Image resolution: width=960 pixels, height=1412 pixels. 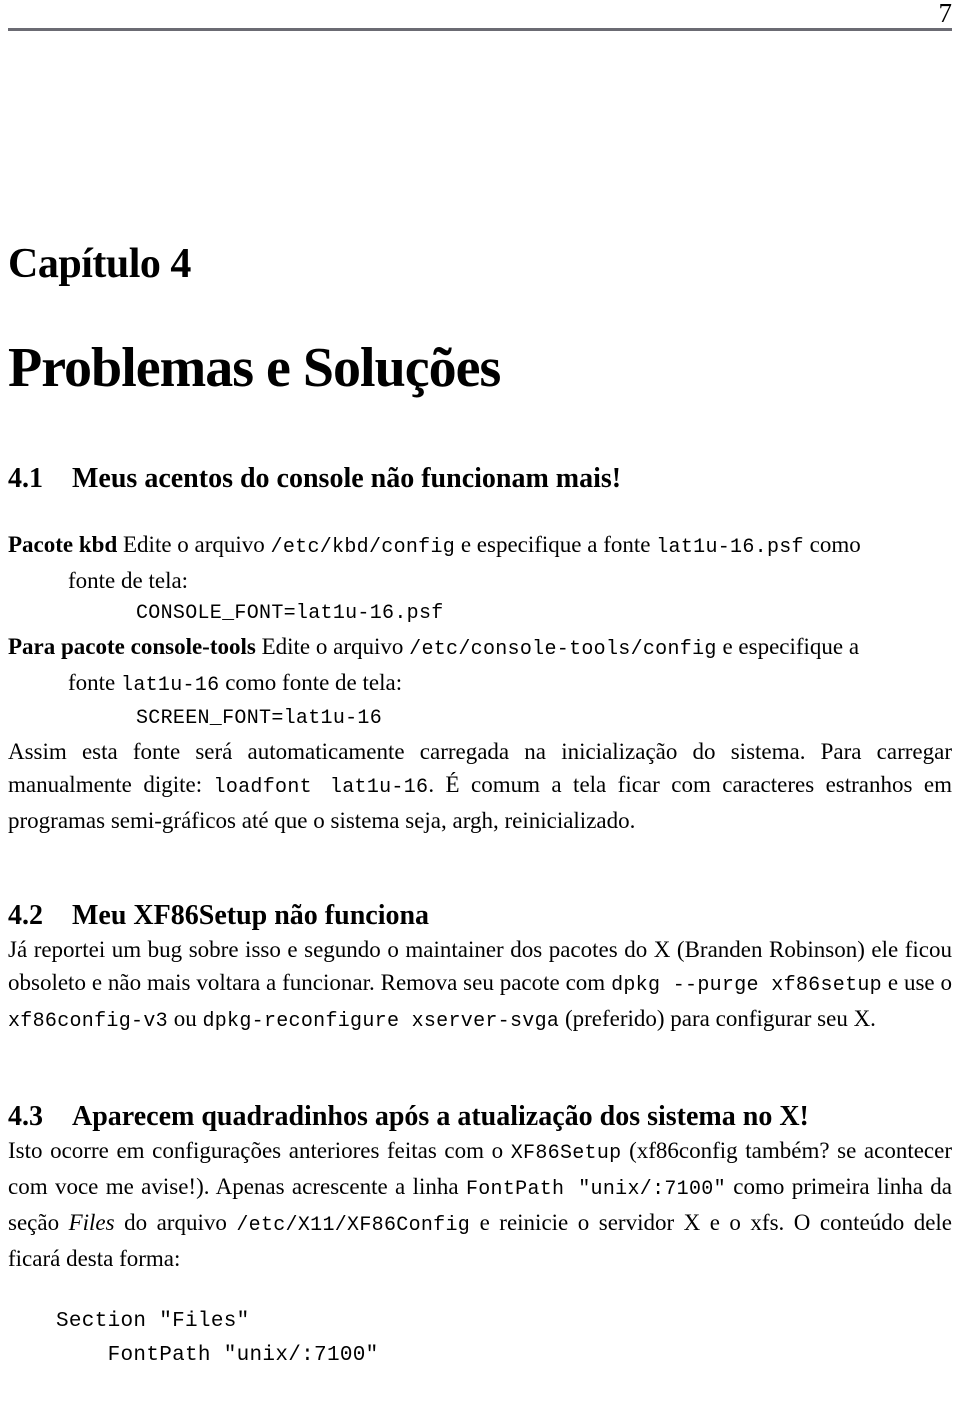 What do you see at coordinates (945, 14) in the screenshot?
I see `page-number: 7` at bounding box center [945, 14].